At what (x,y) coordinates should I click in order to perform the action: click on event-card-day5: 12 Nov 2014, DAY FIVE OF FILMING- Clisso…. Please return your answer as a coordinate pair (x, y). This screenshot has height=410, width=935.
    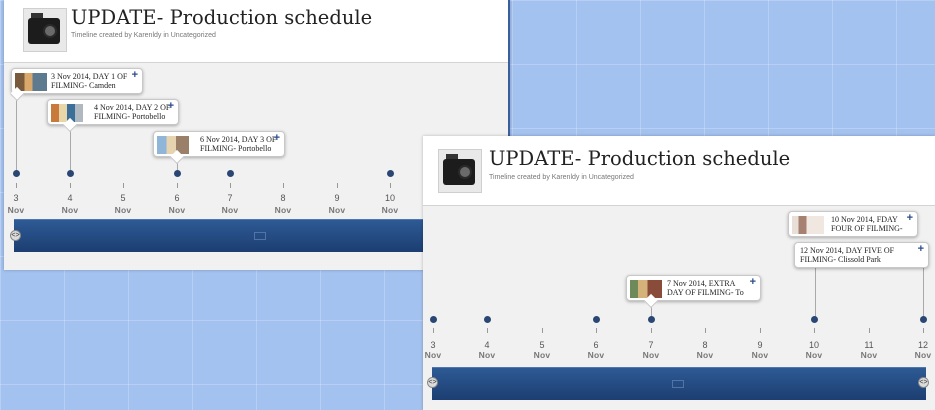
    Looking at the image, I should click on (861, 255).